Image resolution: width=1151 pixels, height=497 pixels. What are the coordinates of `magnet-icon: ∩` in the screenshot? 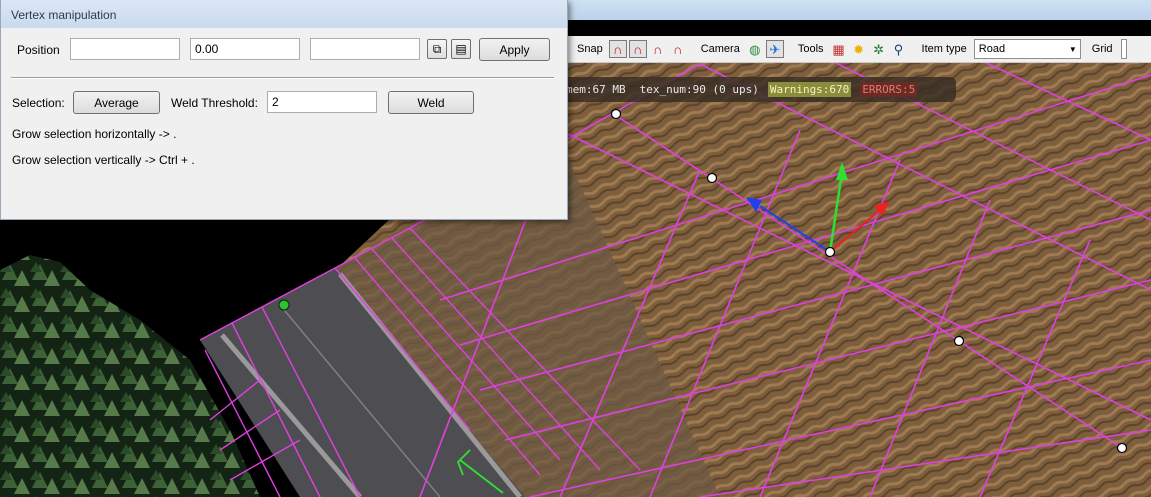 It's located at (617, 49).